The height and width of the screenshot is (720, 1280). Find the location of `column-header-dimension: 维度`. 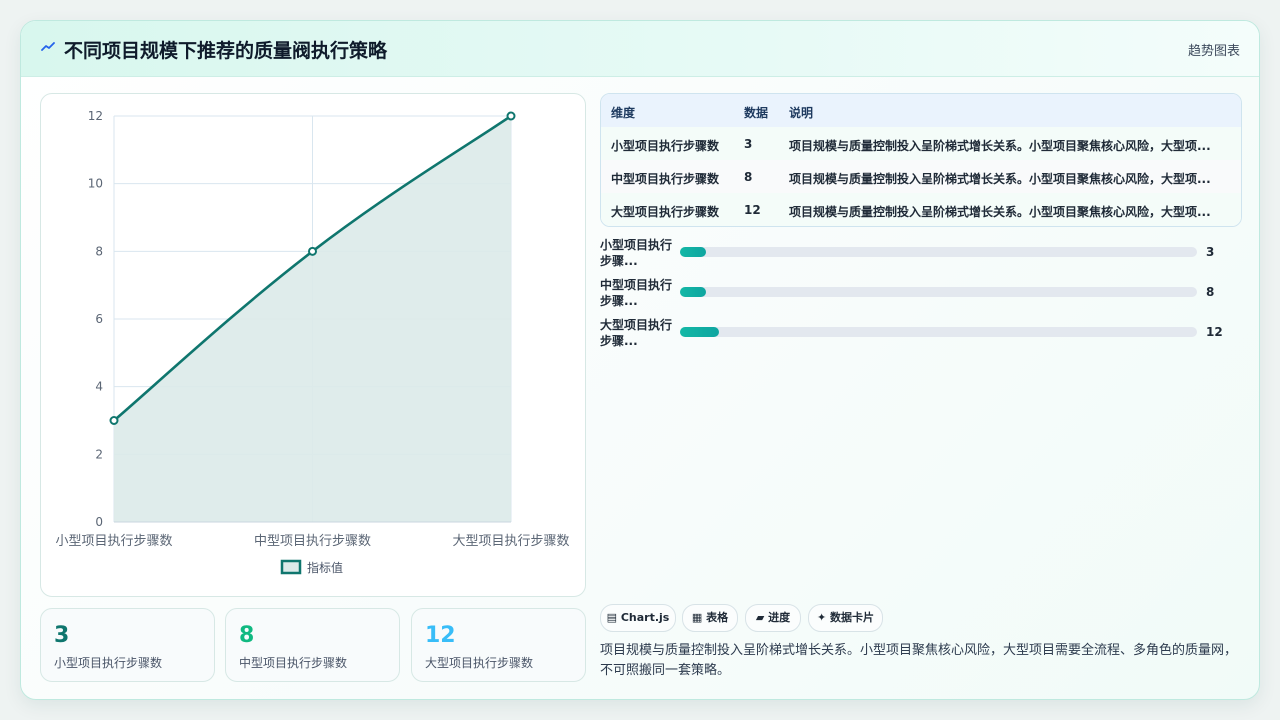

column-header-dimension: 维度 is located at coordinates (623, 113).